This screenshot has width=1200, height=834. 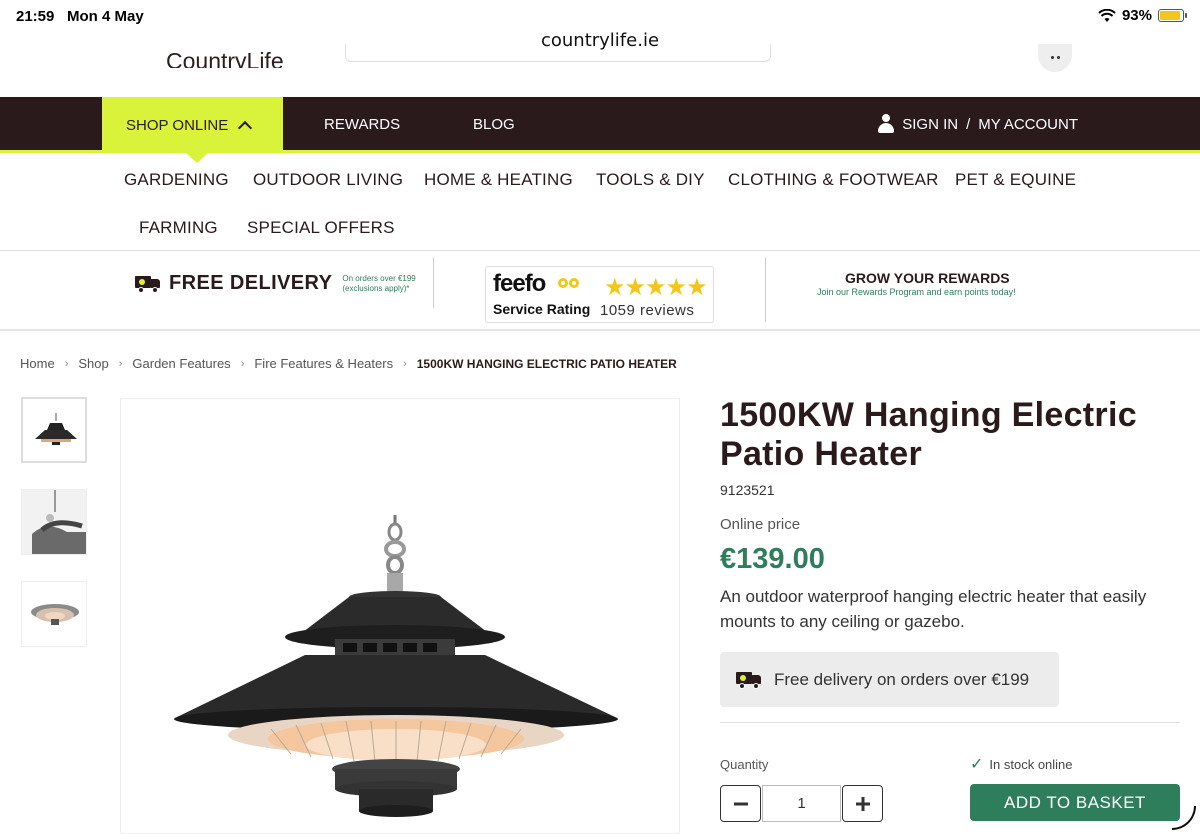 I want to click on user-icon, so click(x=886, y=124).